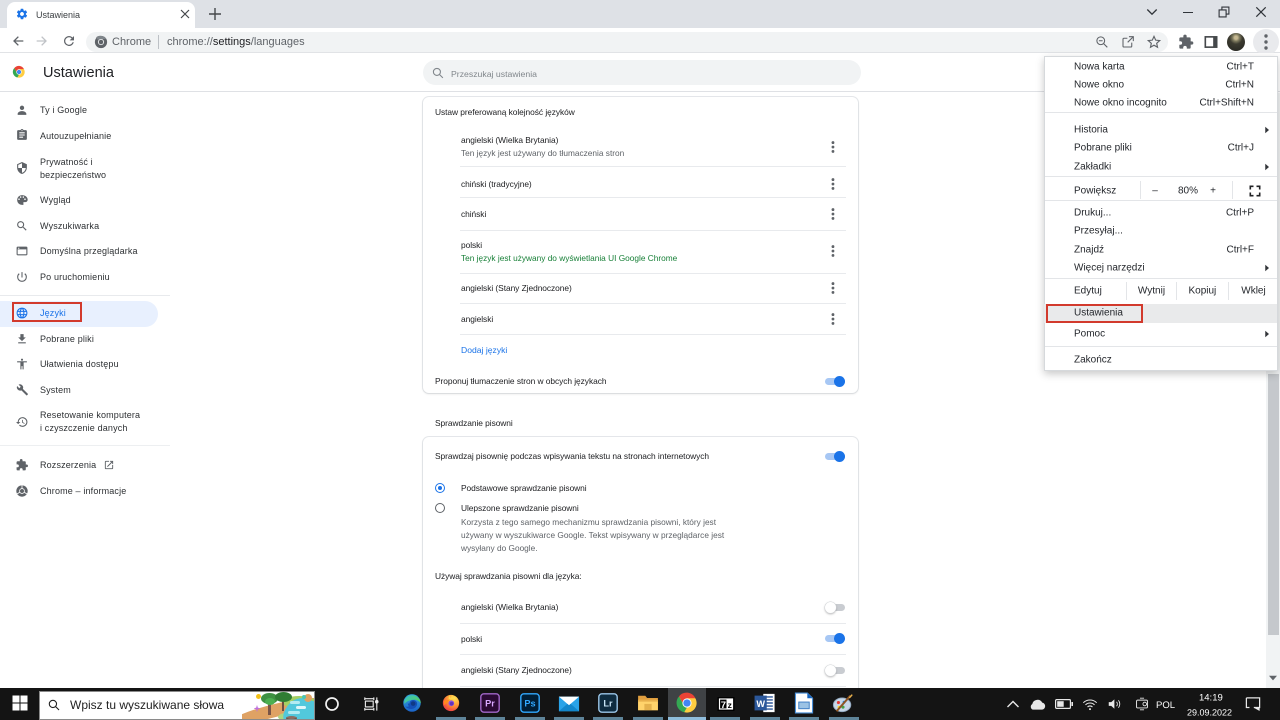 The height and width of the screenshot is (720, 1280). What do you see at coordinates (1211, 697) in the screenshot?
I see `svg-text: 14:19` at bounding box center [1211, 697].